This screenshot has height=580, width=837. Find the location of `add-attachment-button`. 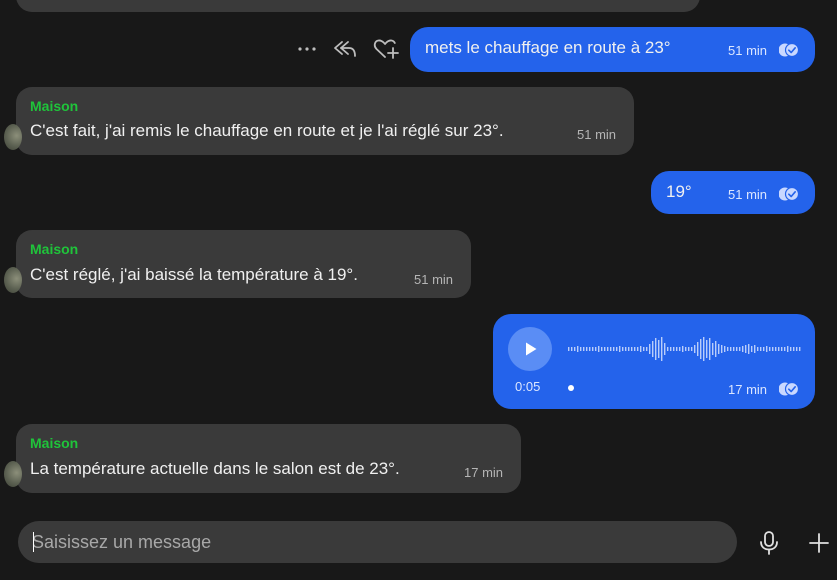

add-attachment-button is located at coordinates (819, 543).